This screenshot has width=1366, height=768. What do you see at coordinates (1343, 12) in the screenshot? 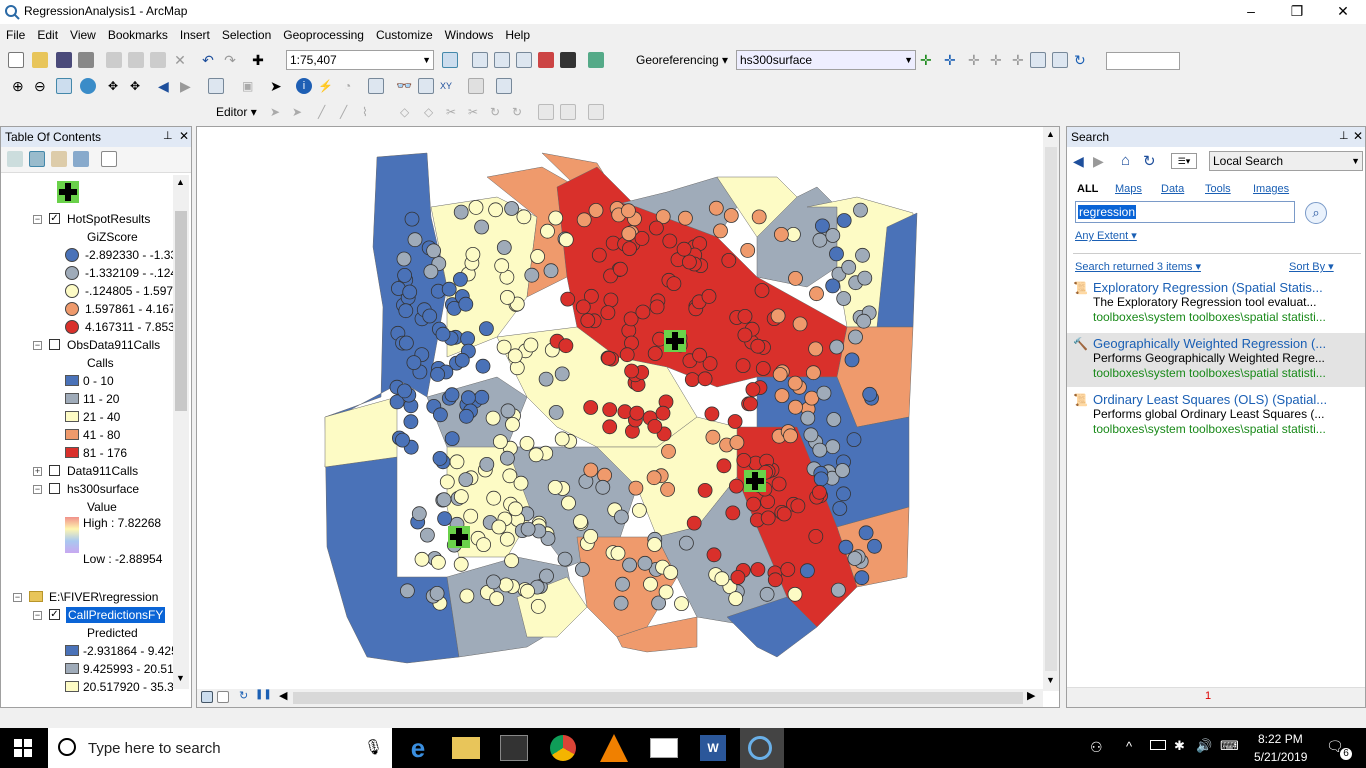
I see `close-button: ✕` at bounding box center [1343, 12].